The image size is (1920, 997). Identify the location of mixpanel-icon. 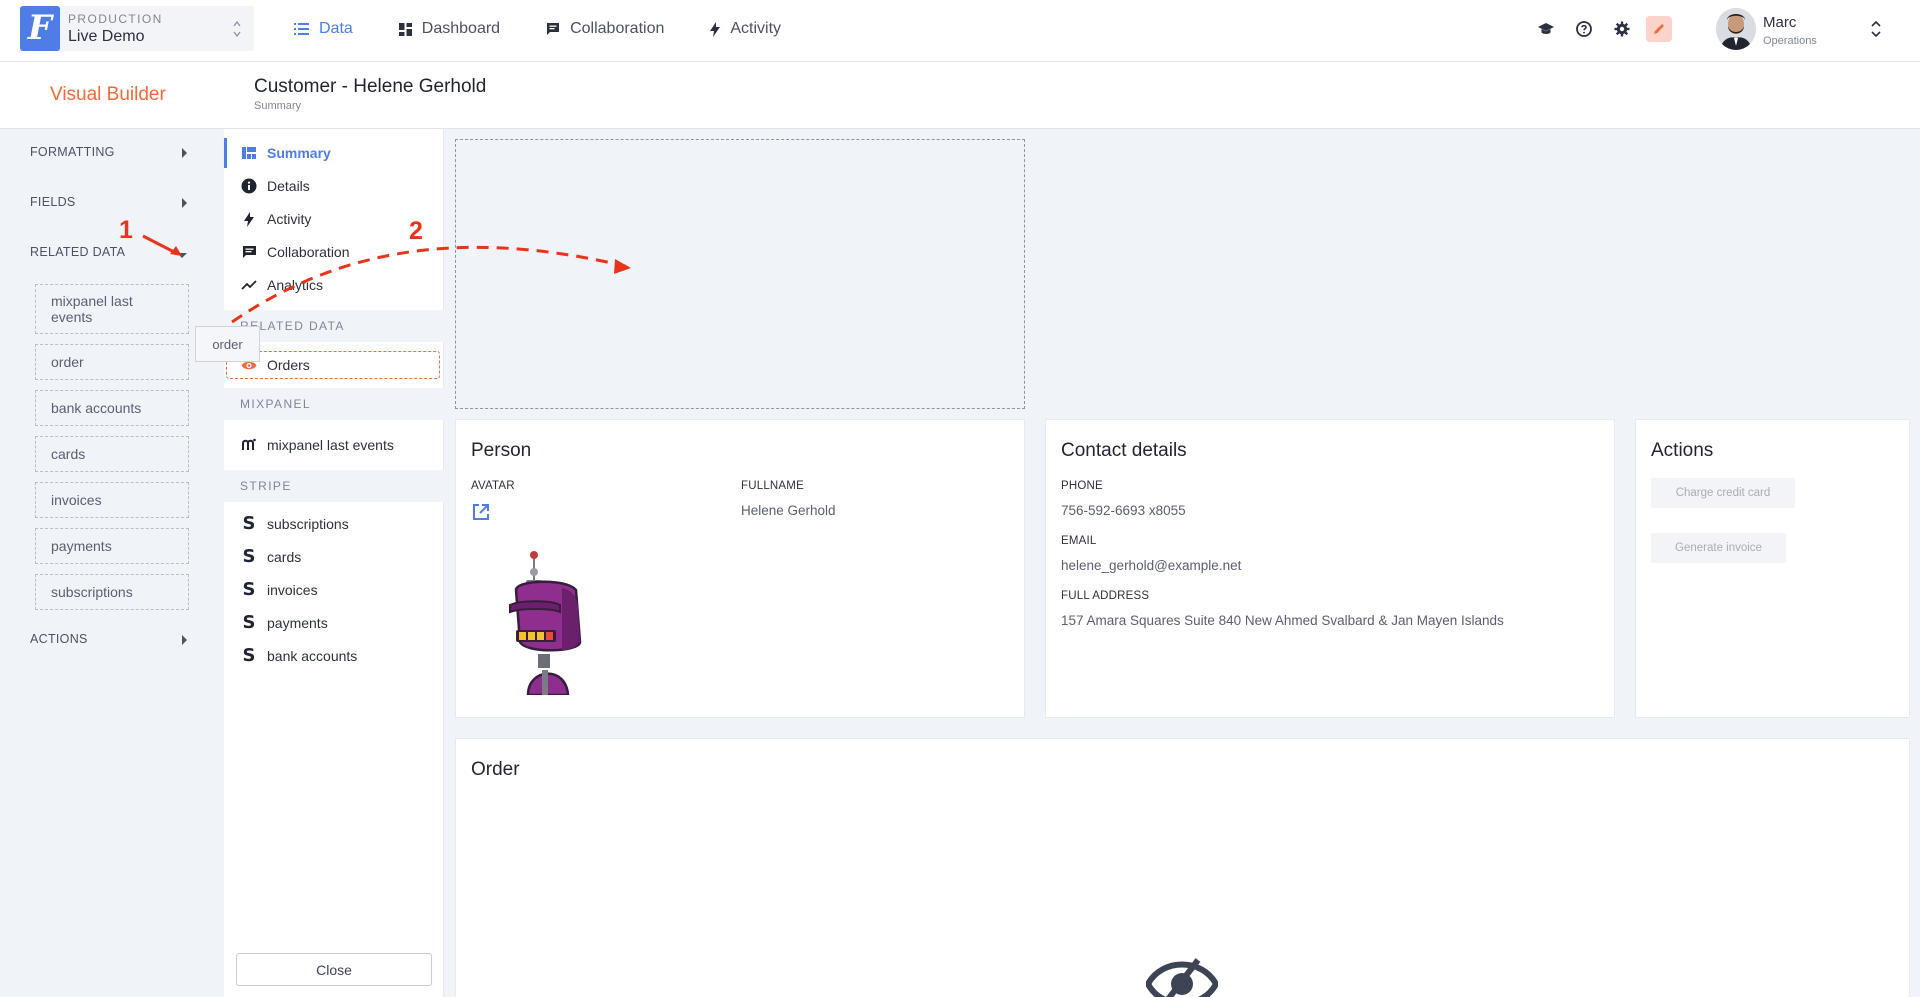
(249, 445).